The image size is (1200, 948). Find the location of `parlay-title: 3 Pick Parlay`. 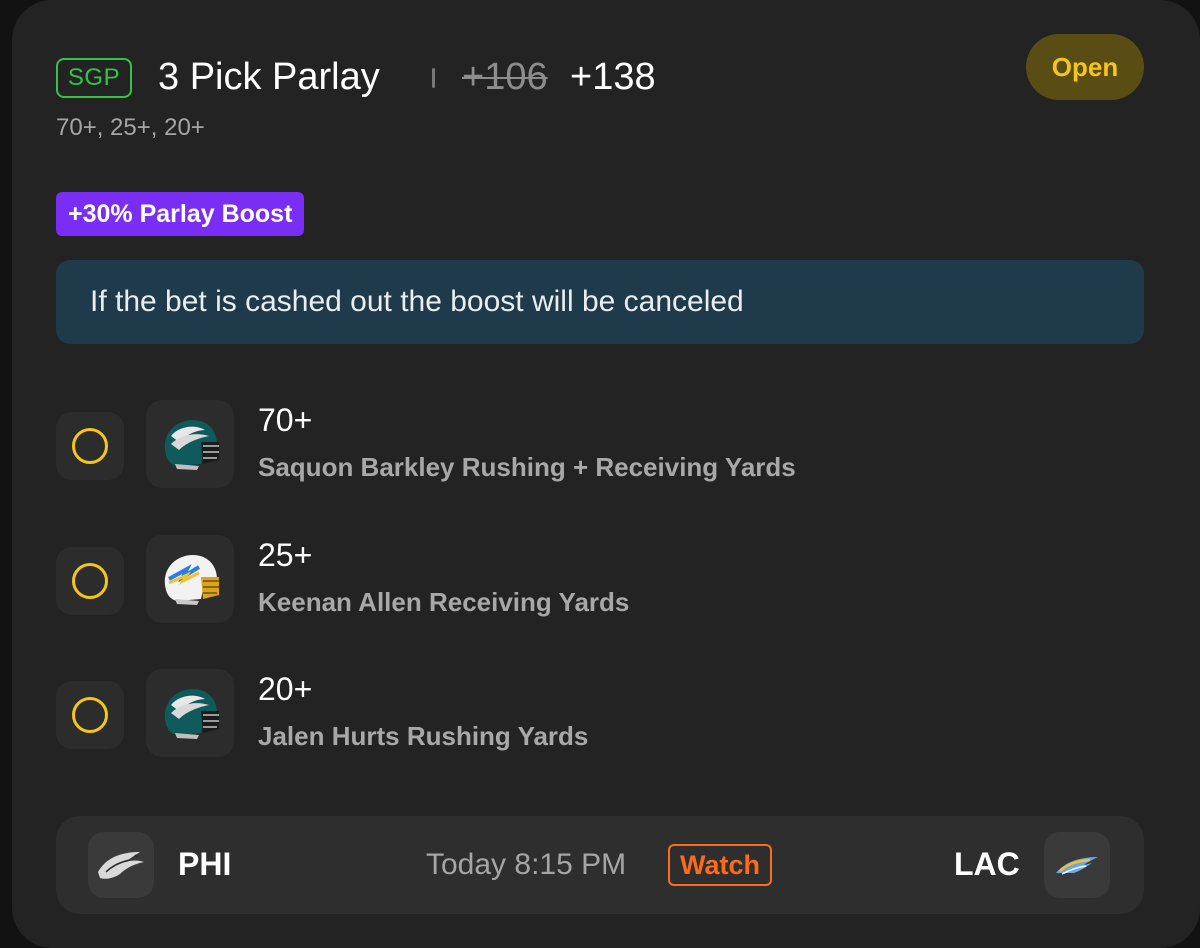

parlay-title: 3 Pick Parlay is located at coordinates (269, 77).